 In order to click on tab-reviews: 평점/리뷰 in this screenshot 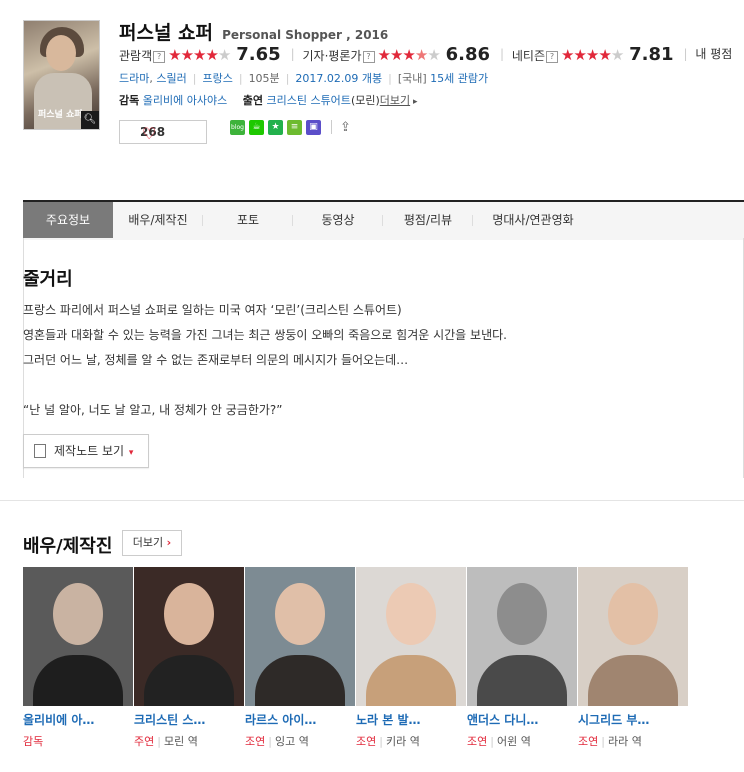, I will do `click(428, 220)`.